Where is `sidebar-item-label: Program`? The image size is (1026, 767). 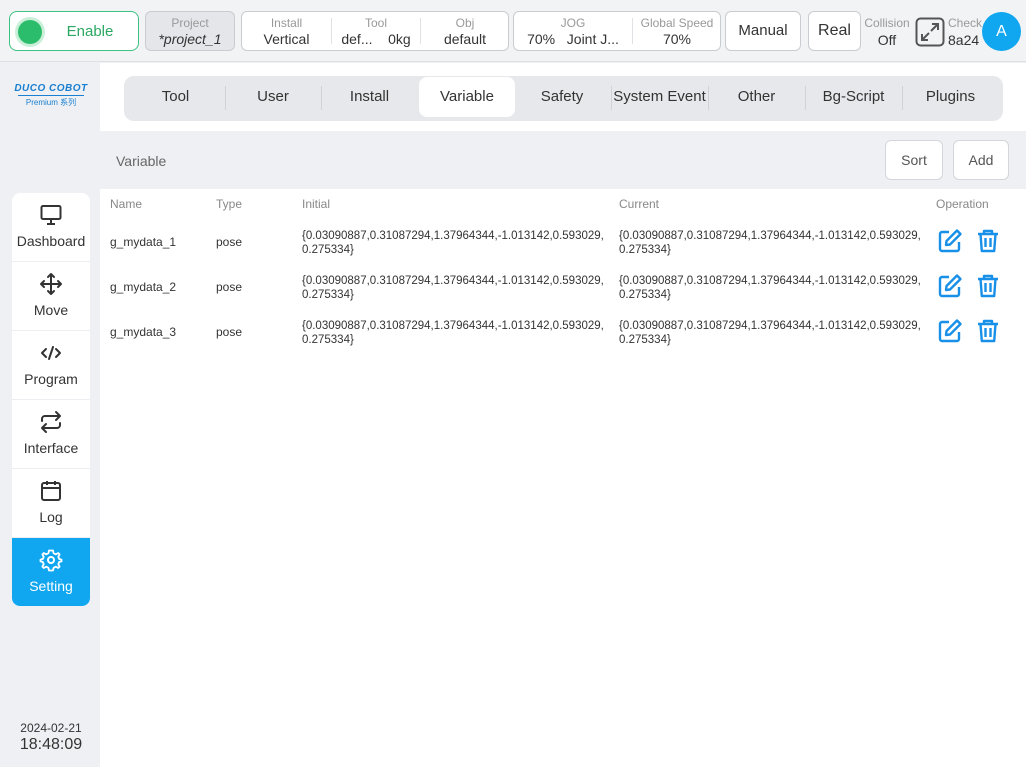
sidebar-item-label: Program is located at coordinates (51, 379).